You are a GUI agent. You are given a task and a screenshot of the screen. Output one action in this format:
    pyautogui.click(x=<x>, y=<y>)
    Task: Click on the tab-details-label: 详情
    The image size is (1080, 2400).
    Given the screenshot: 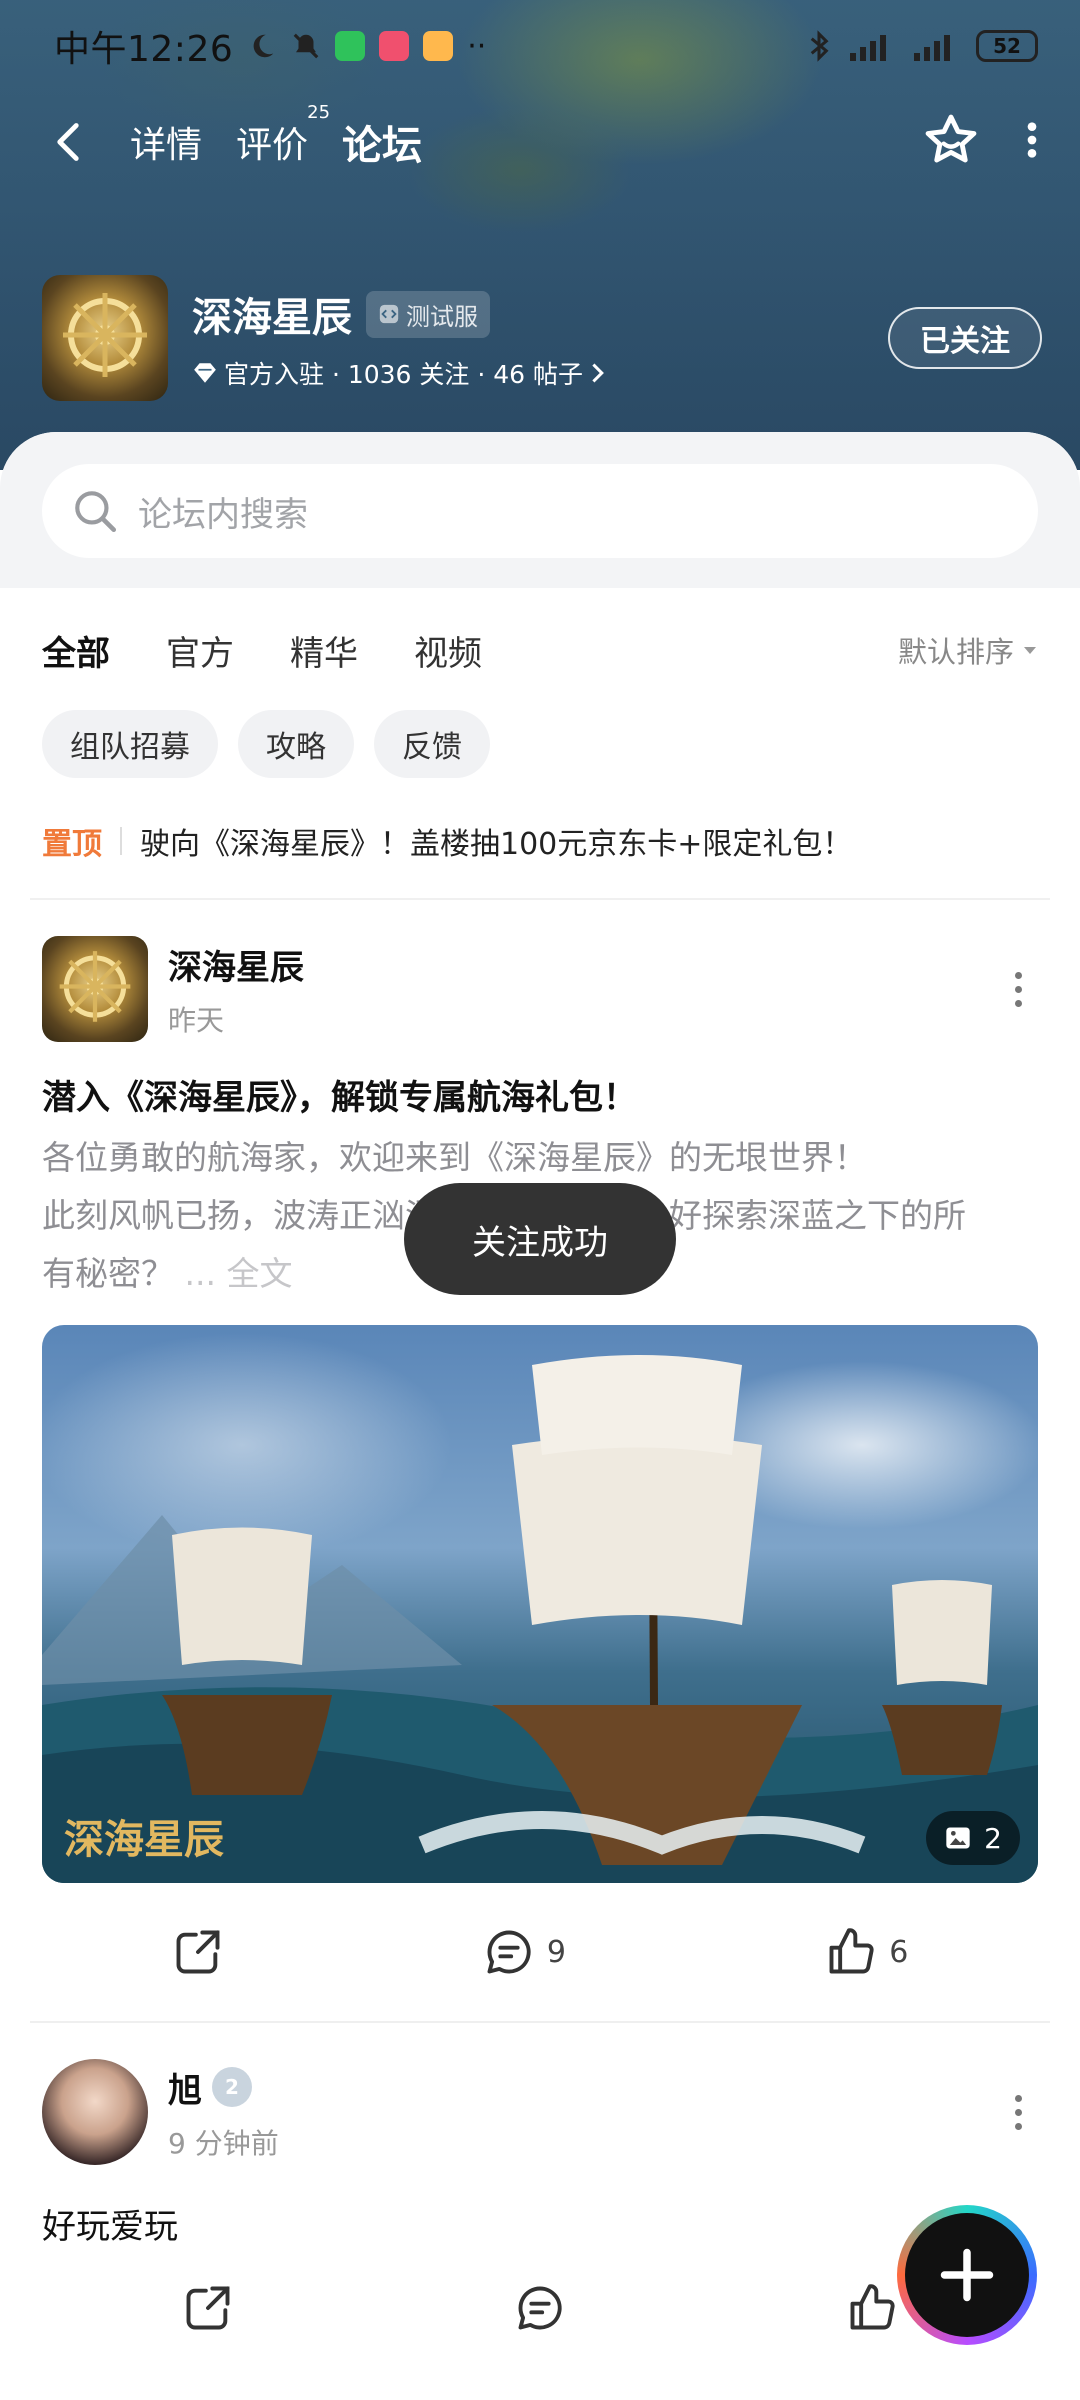 What is the action you would take?
    pyautogui.click(x=166, y=145)
    